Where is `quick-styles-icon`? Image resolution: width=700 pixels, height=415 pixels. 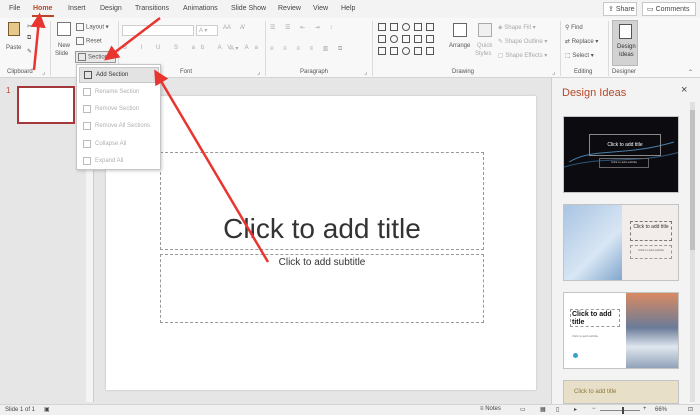
quick-styles-icon is located at coordinates (485, 30).